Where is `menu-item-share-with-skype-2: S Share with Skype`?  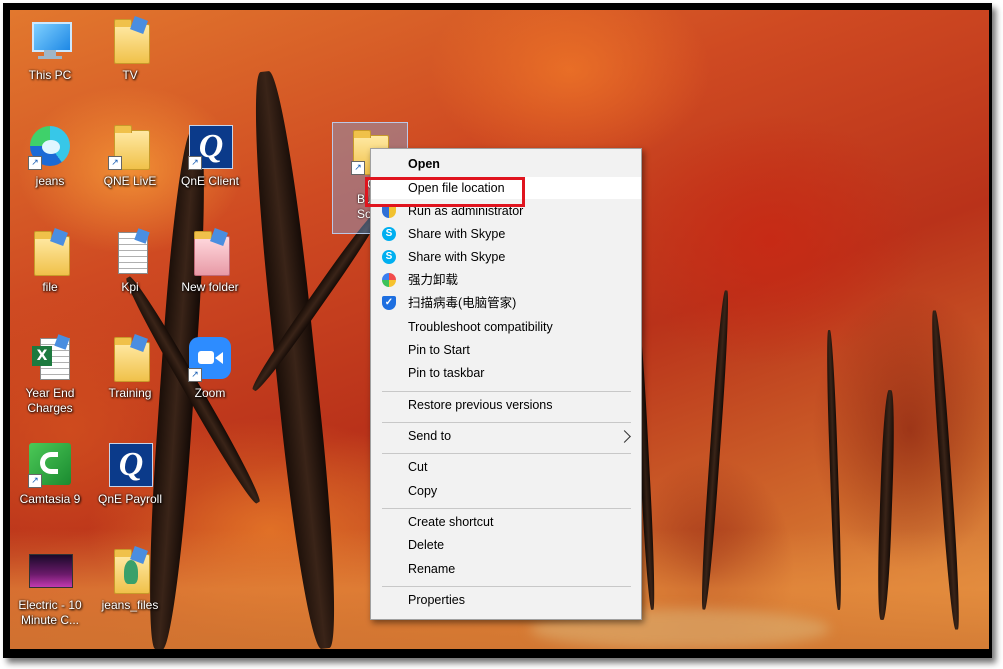
menu-item-share-with-skype-2: S Share with Skype is located at coordinates (506, 257).